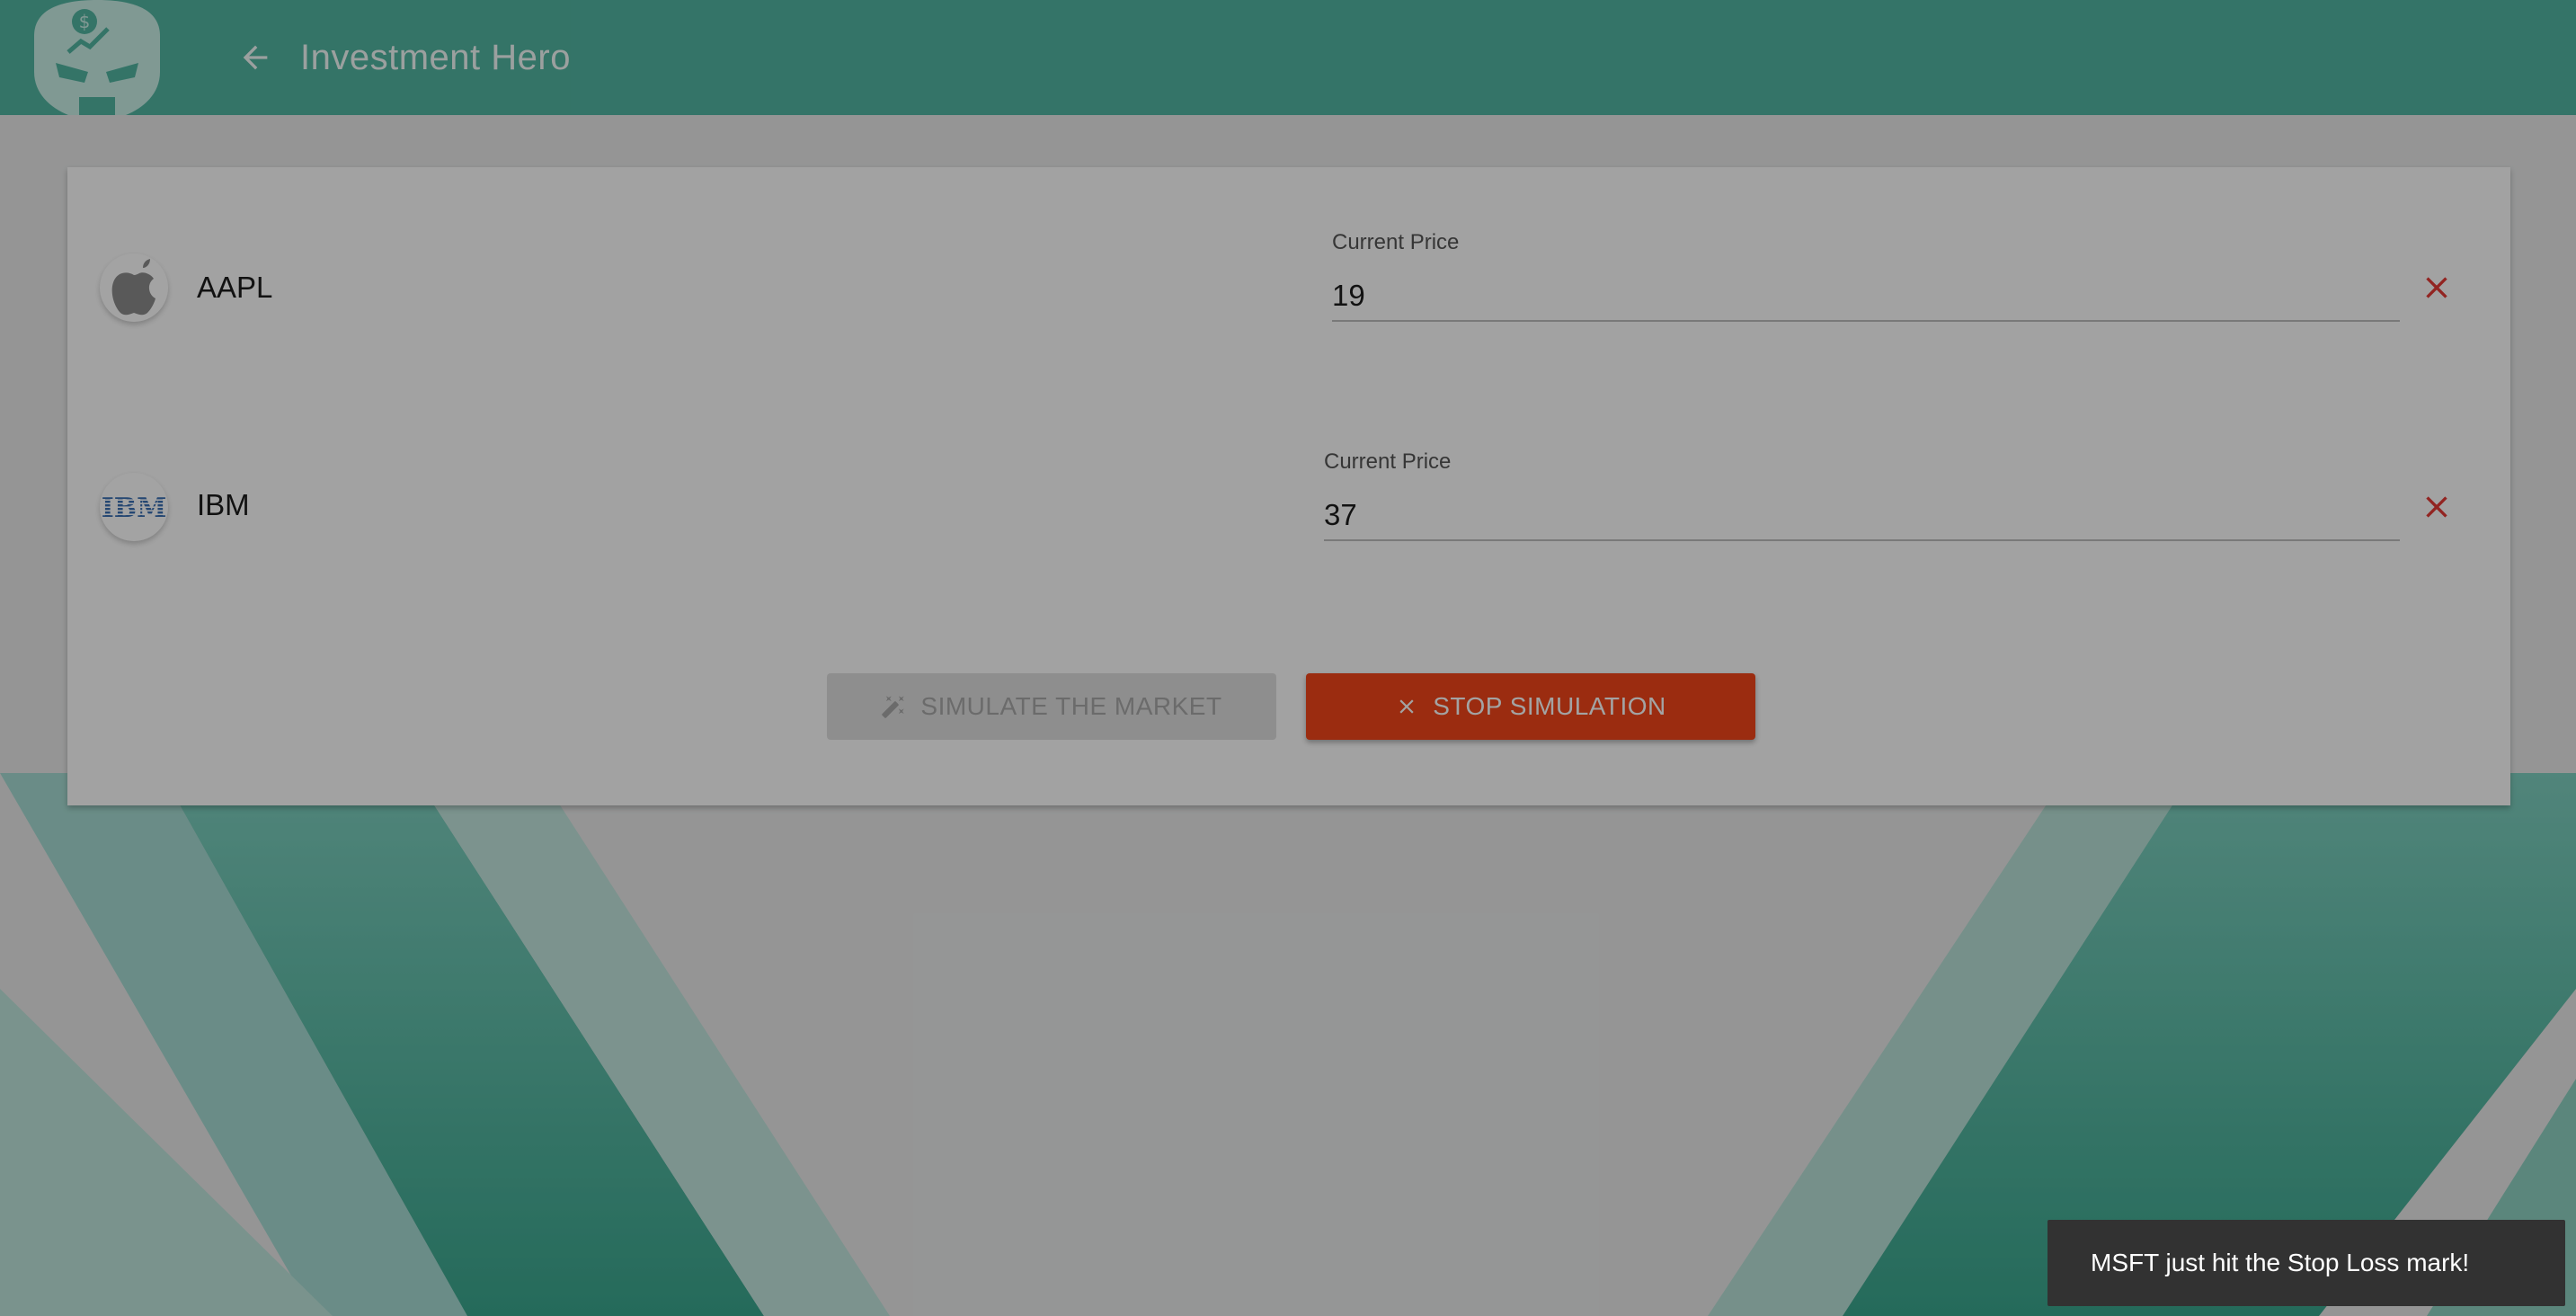  Describe the element at coordinates (2280, 1262) in the screenshot. I see `snackbar-message: MSFT just hit the Stop Loss mark!` at that location.